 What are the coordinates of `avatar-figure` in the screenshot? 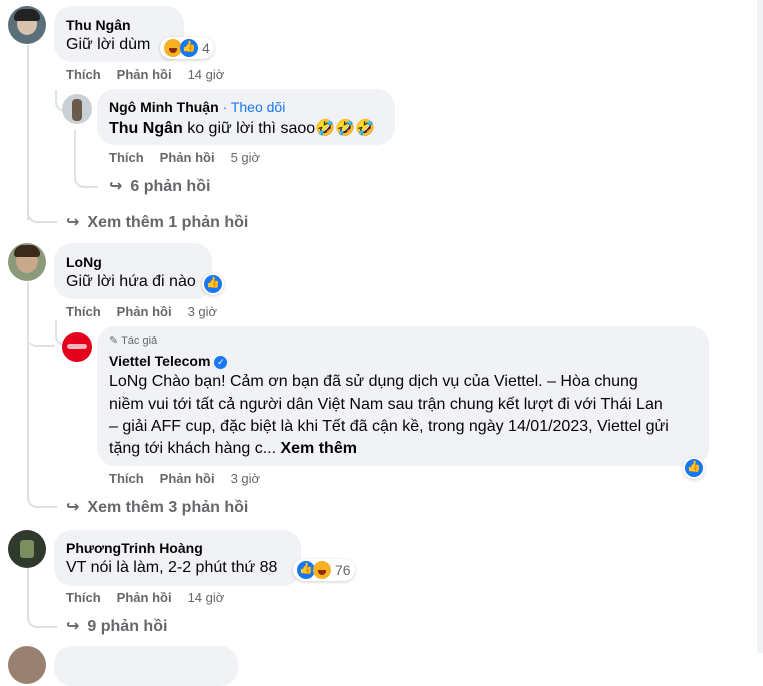 It's located at (77, 110).